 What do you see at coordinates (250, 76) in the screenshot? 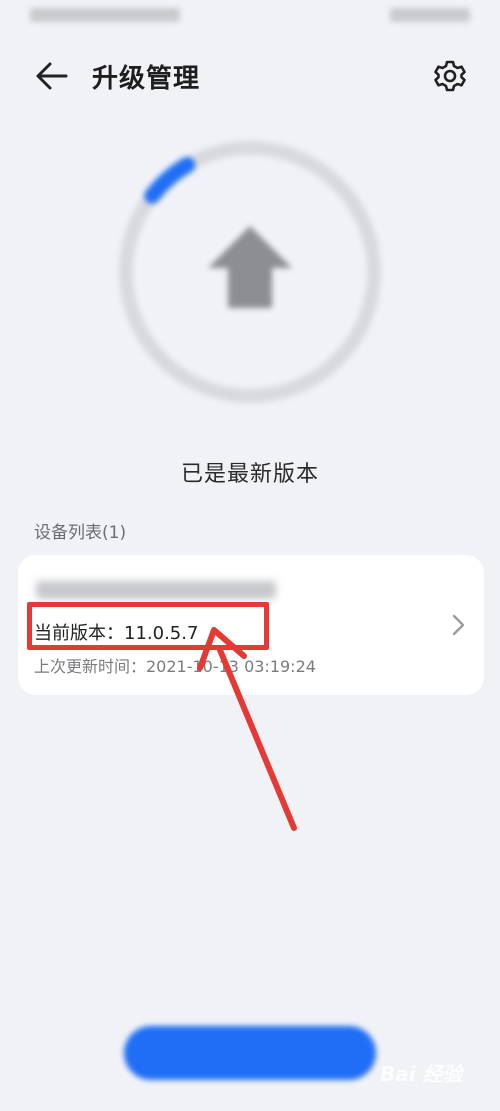
I see `app-bar: 升级管理` at bounding box center [250, 76].